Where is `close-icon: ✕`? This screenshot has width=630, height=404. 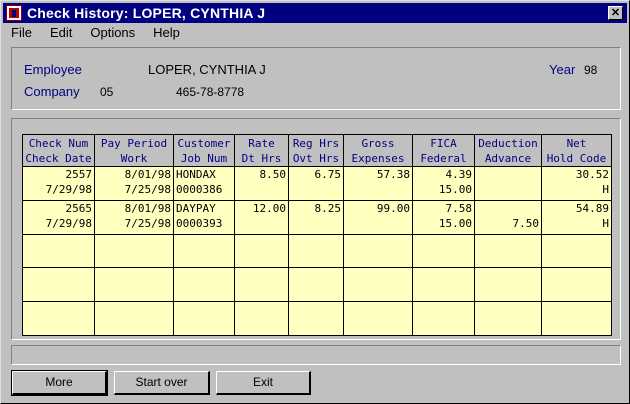 close-icon: ✕ is located at coordinates (615, 13).